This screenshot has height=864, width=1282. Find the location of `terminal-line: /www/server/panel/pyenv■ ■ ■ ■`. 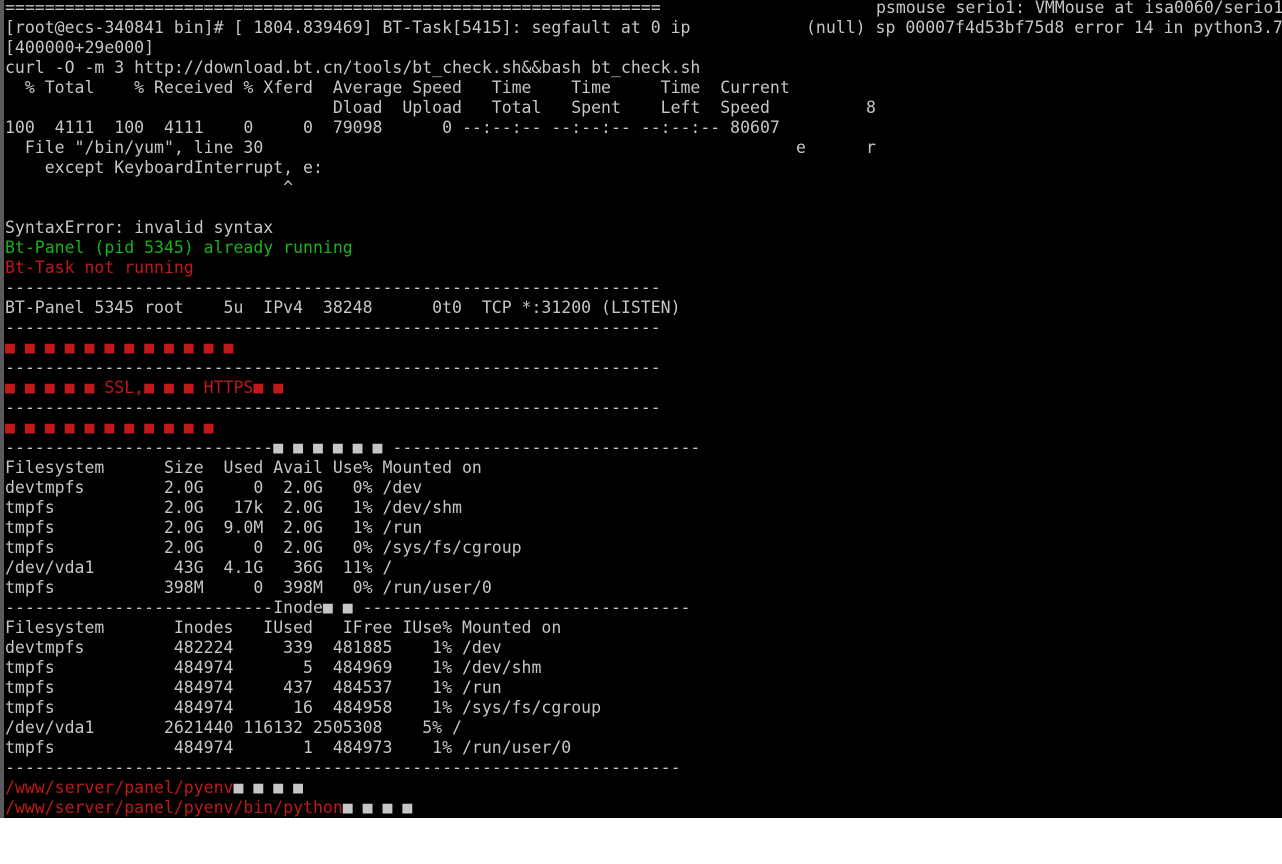

terminal-line: /www/server/panel/pyenv■ ■ ■ ■ is located at coordinates (154, 788).